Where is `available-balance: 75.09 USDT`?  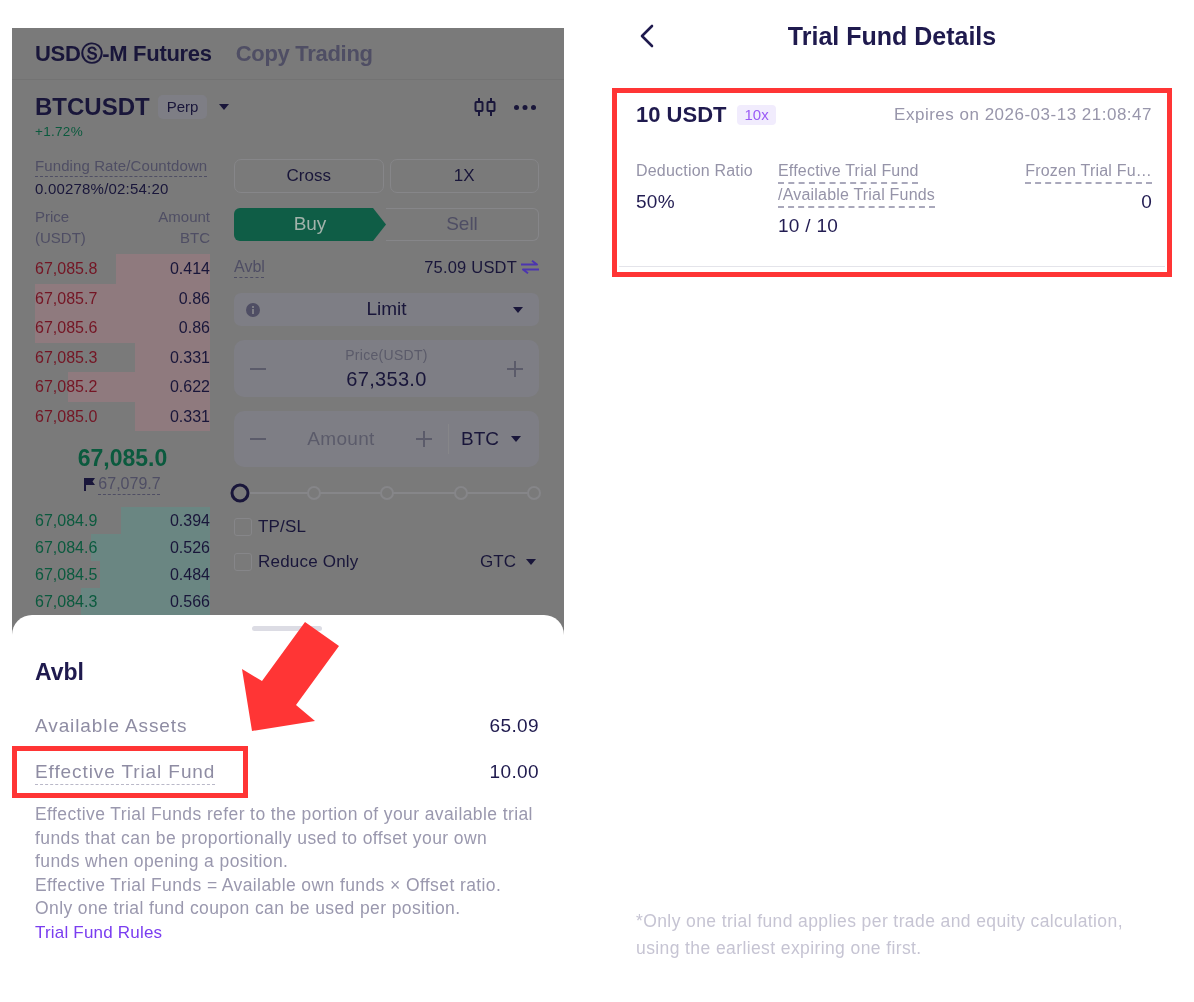
available-balance: 75.09 USDT is located at coordinates (470, 267).